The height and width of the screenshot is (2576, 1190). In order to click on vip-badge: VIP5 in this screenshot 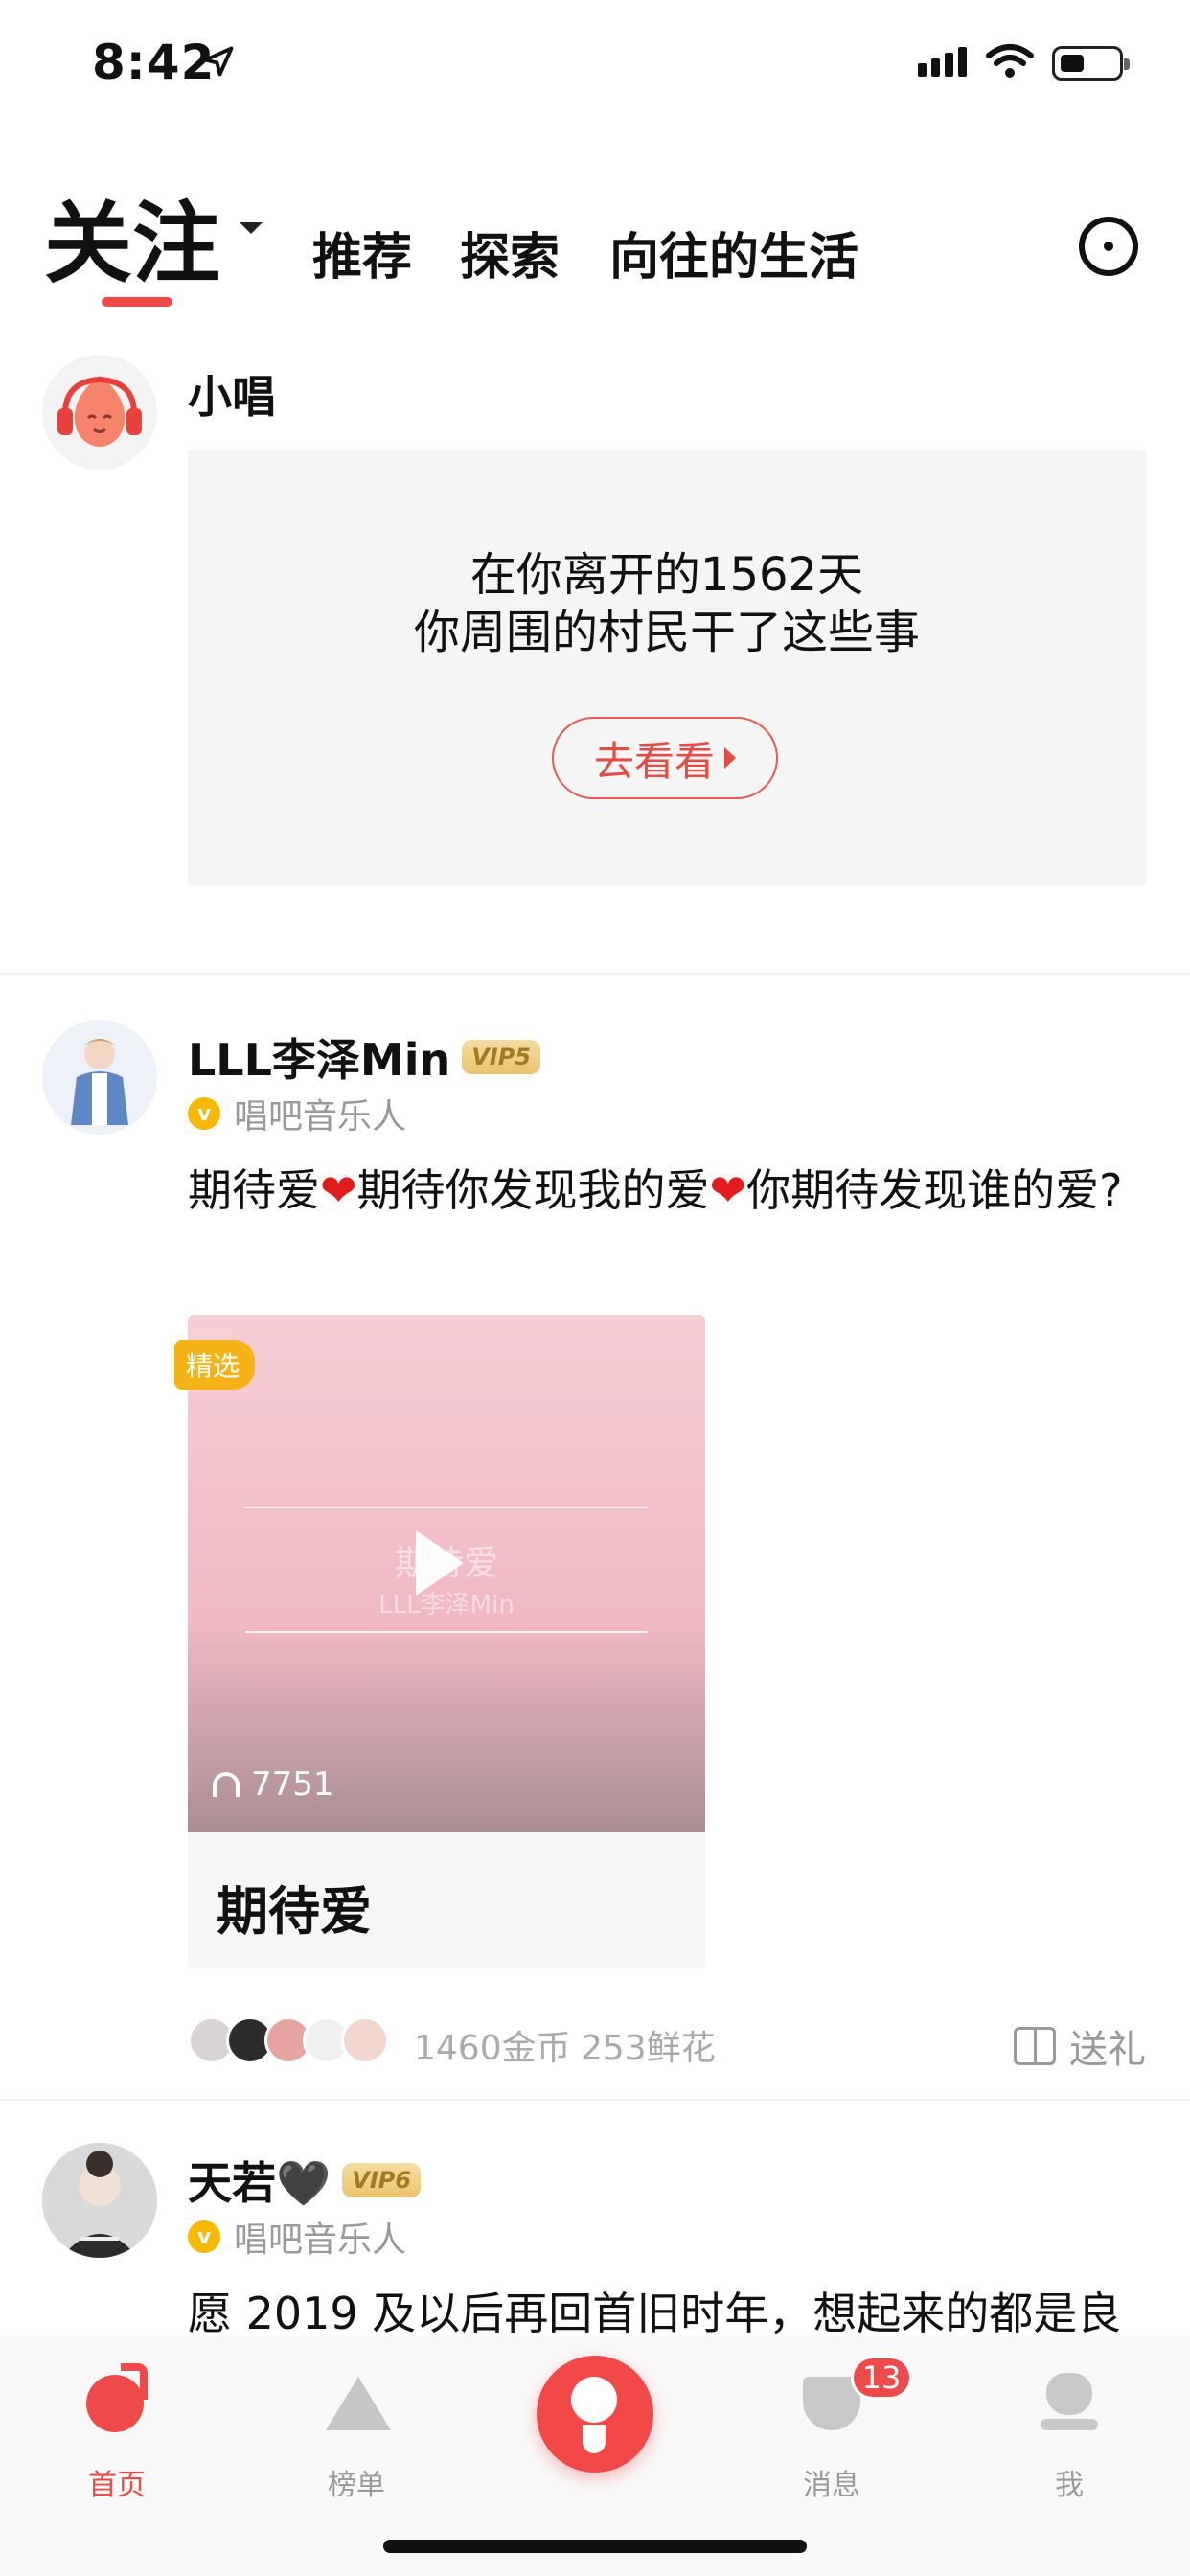, I will do `click(501, 1057)`.